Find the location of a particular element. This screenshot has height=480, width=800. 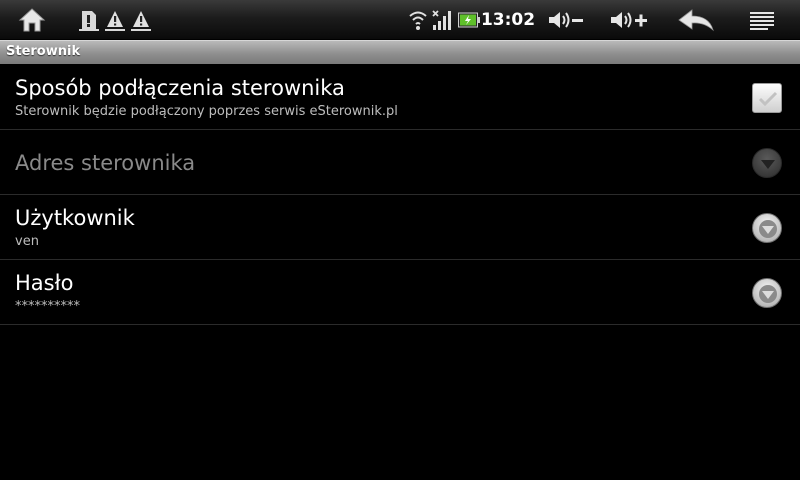

status-bar: 13:02 is located at coordinates (400, 20).